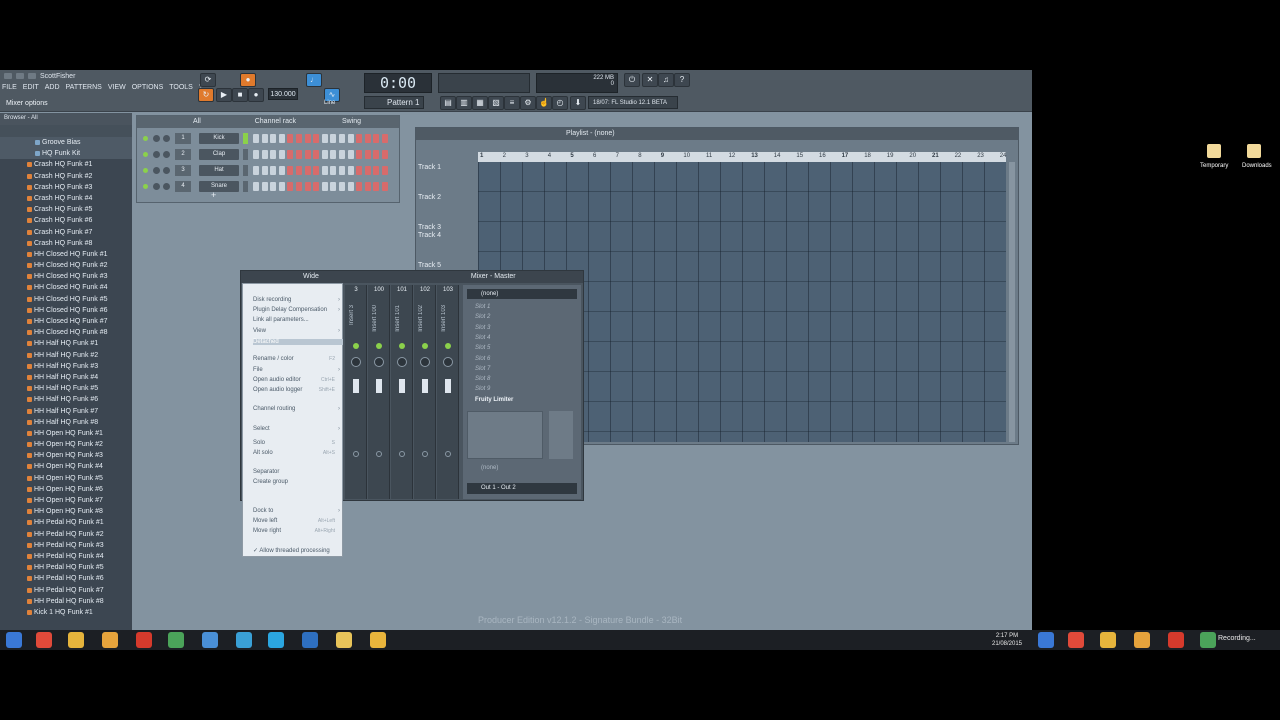  I want to click on browser-item: Crash HQ Funk #7, so click(66, 232).